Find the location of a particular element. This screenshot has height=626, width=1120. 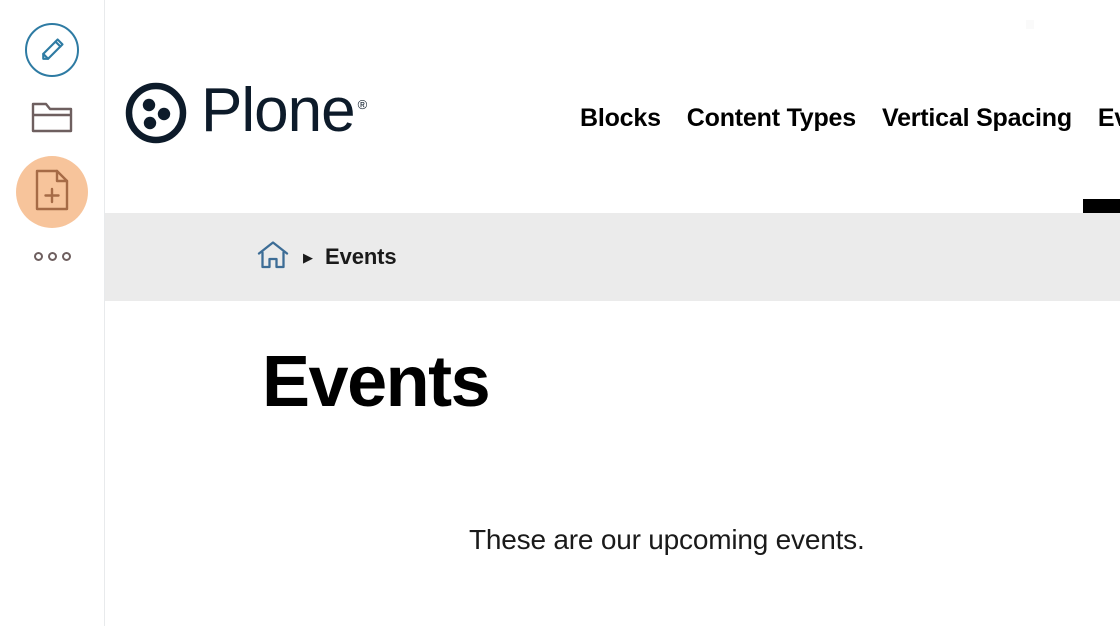

toolbar-item-edit is located at coordinates (52, 50).